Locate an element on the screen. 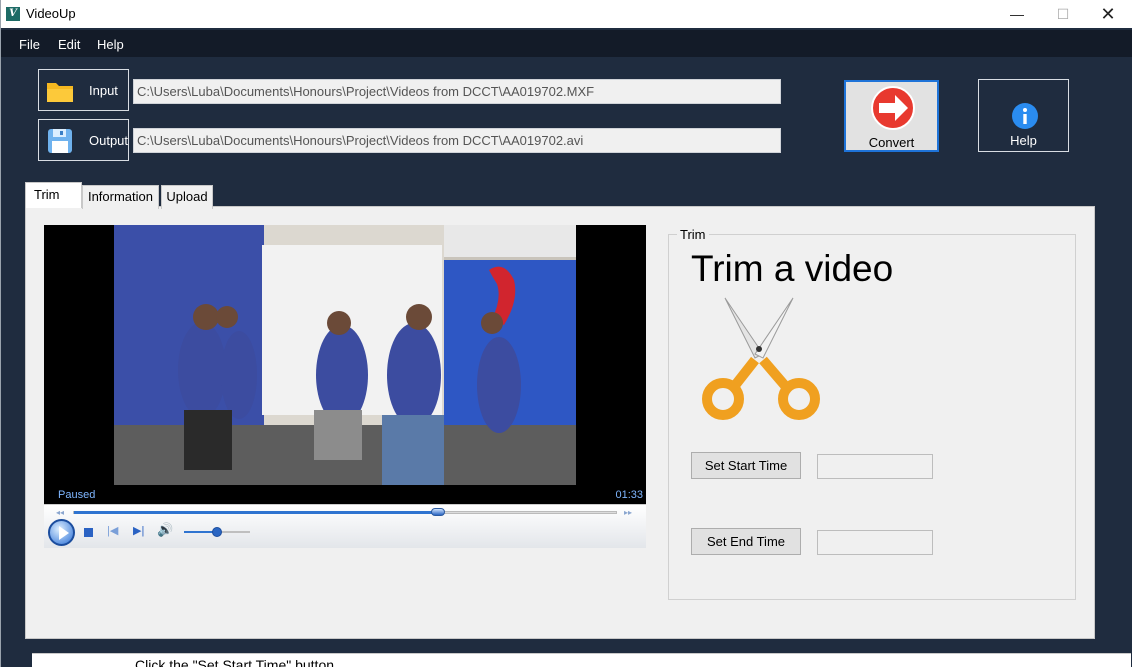  tab-information: Information is located at coordinates (120, 197).